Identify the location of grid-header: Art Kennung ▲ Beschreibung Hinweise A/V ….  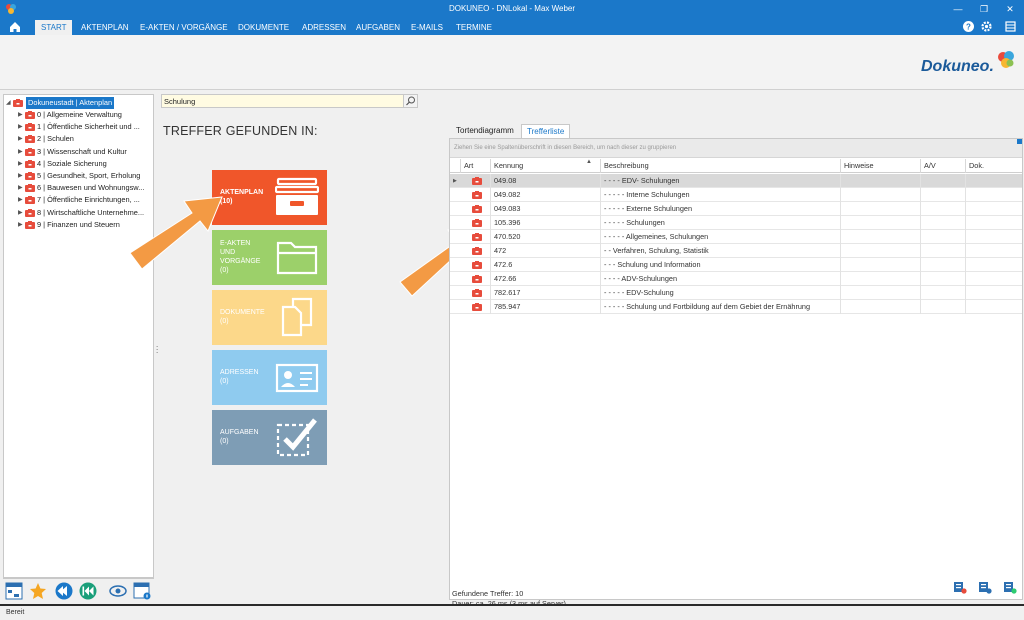
(736, 166).